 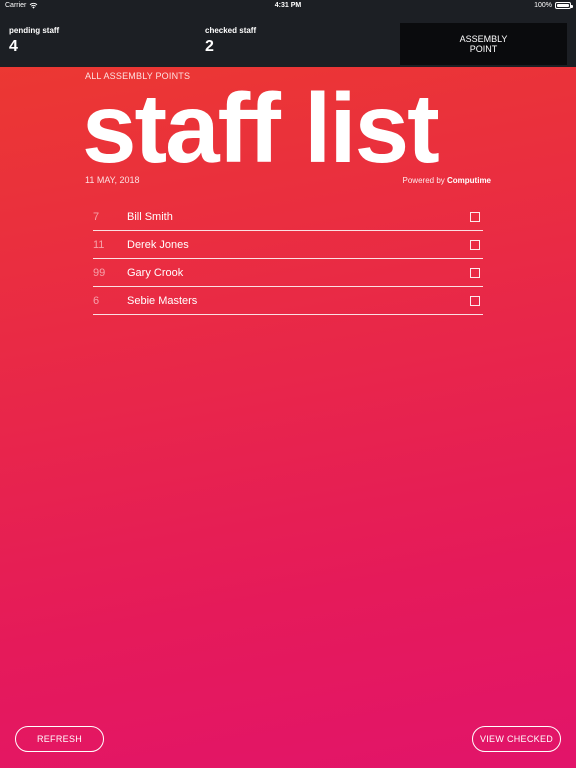 I want to click on staff-row: 6 Sebie Masters, so click(x=288, y=301).